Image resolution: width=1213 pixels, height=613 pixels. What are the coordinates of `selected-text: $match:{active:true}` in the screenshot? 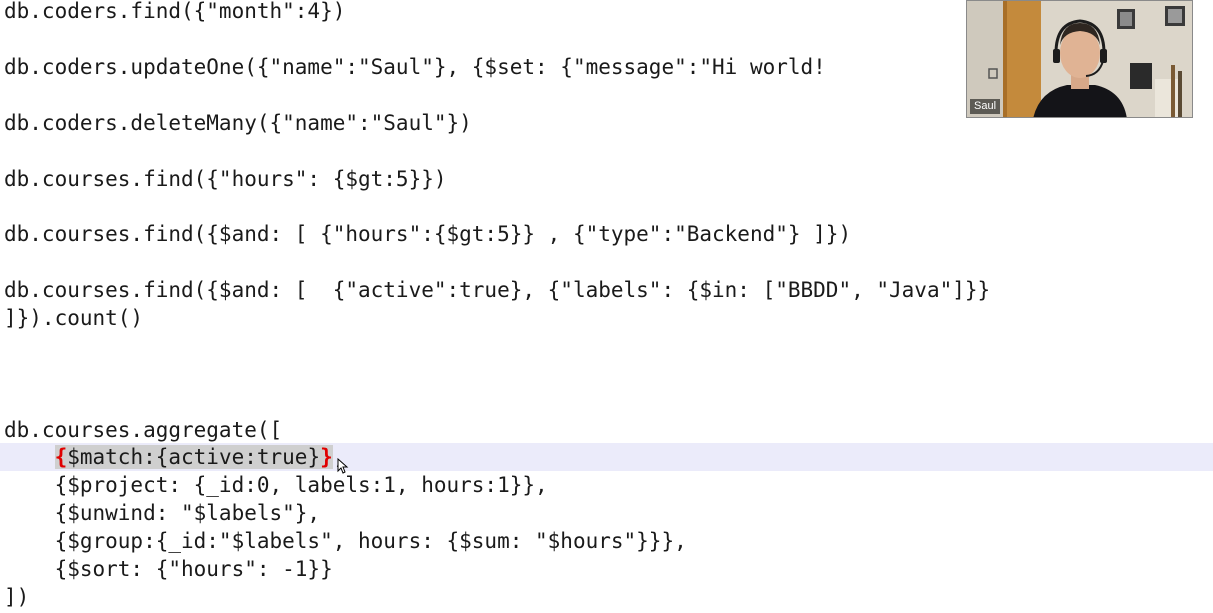 It's located at (194, 457).